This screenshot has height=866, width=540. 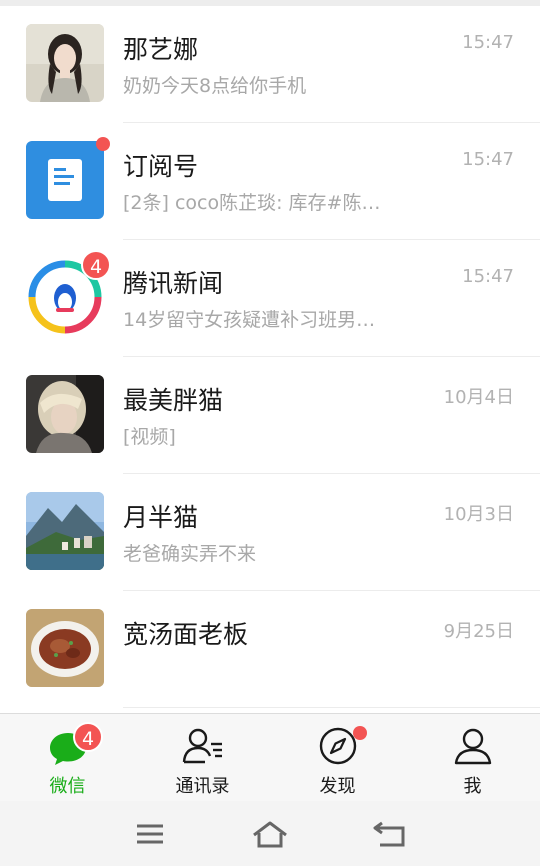 I want to click on menu-icon, so click(x=150, y=834).